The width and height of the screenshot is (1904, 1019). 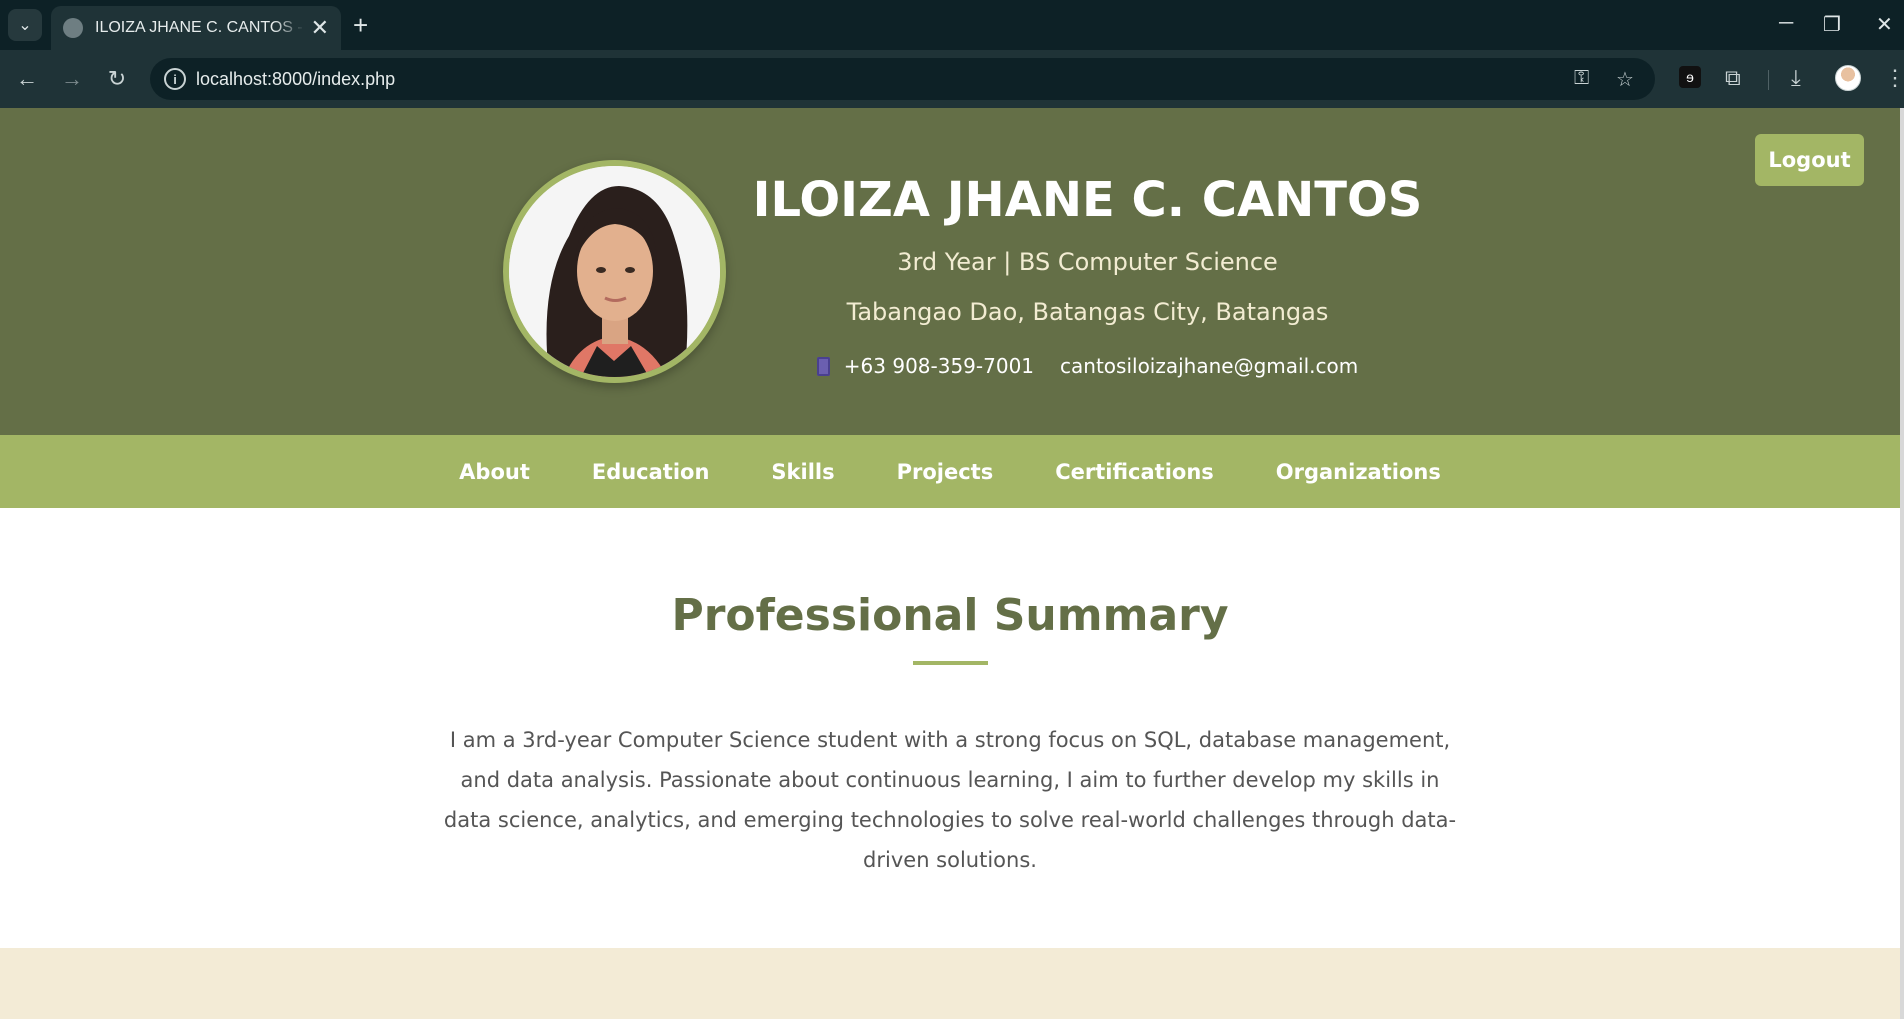 I want to click on url-text: localhost:8000/index.php, so click(x=295, y=79).